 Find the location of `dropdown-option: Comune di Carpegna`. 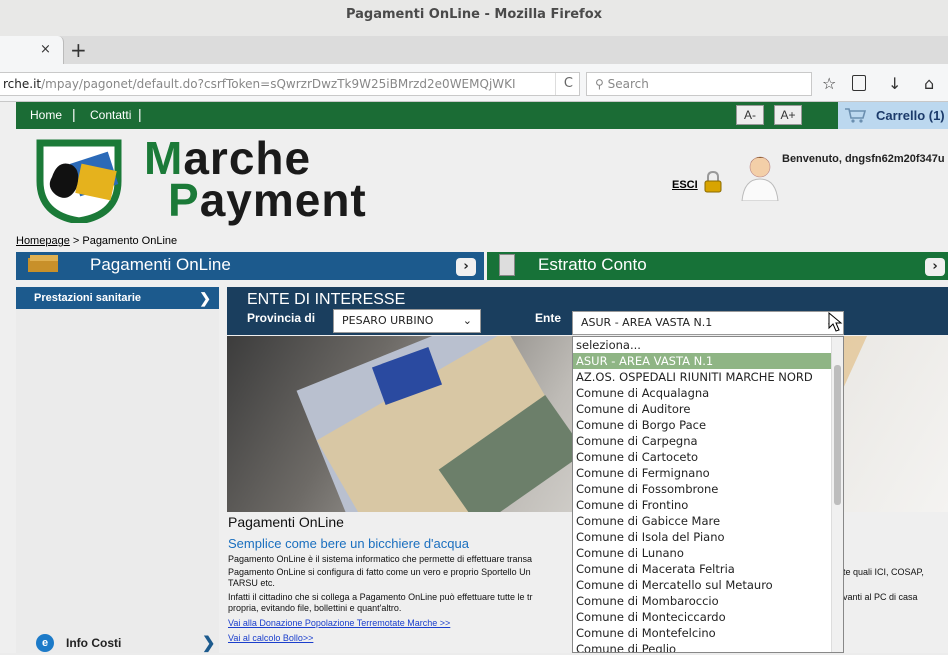

dropdown-option: Comune di Carpegna is located at coordinates (708, 441).